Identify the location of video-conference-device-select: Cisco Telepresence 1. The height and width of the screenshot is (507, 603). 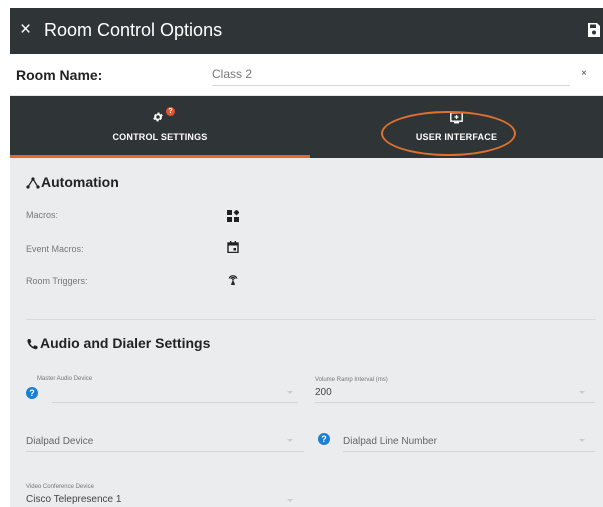
(161, 499).